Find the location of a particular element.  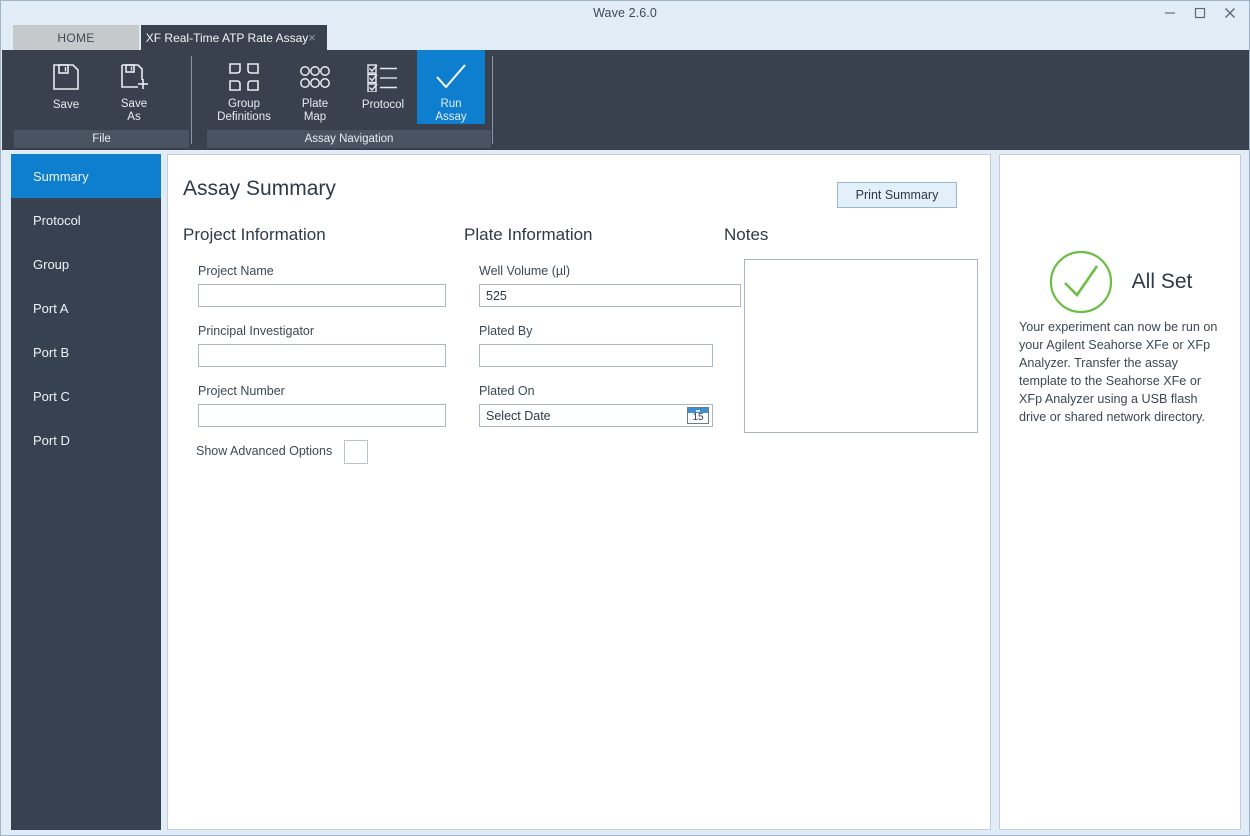

sidebar-item-summary: Summary is located at coordinates (86, 176).